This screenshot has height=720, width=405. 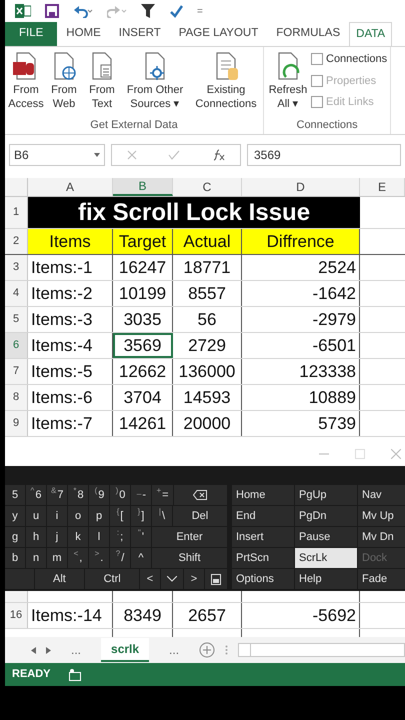 What do you see at coordinates (174, 155) in the screenshot?
I see `check-icon` at bounding box center [174, 155].